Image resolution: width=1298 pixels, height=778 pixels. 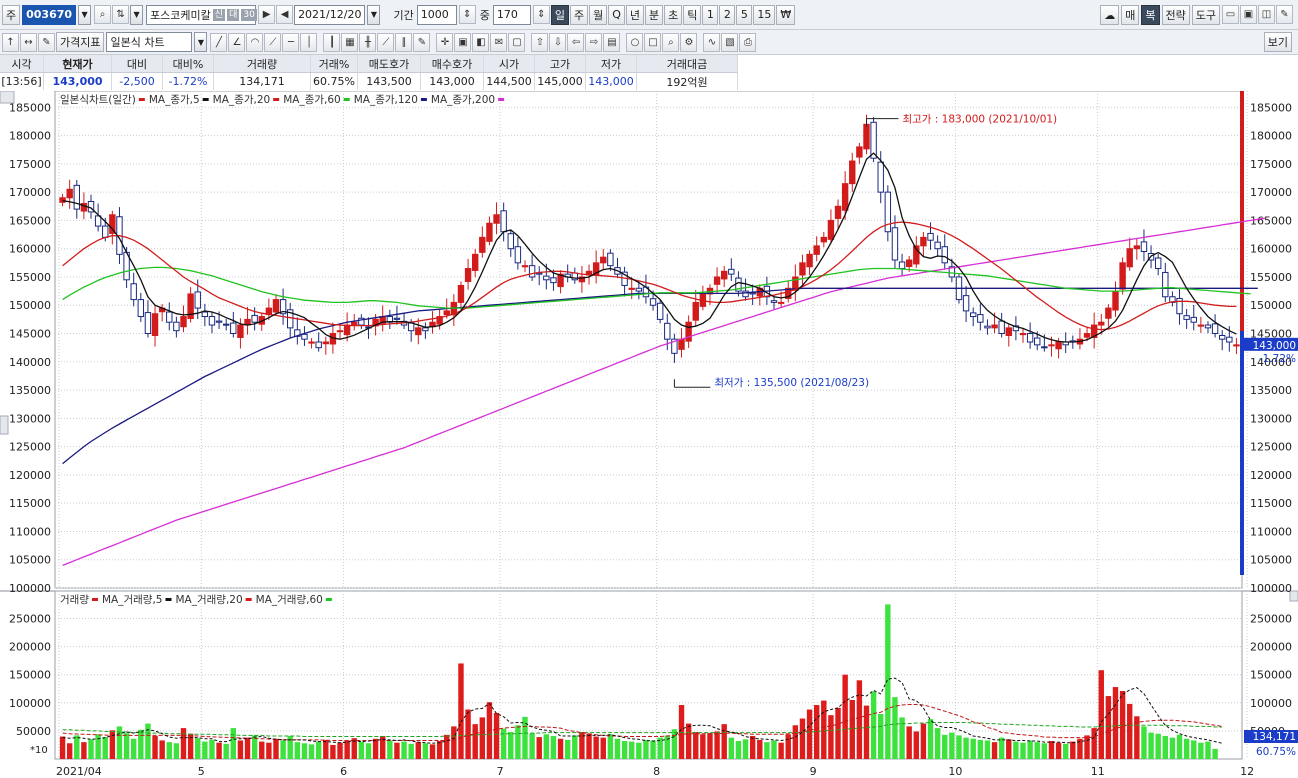 What do you see at coordinates (422, 42) in the screenshot?
I see `pencil-icon: ✎` at bounding box center [422, 42].